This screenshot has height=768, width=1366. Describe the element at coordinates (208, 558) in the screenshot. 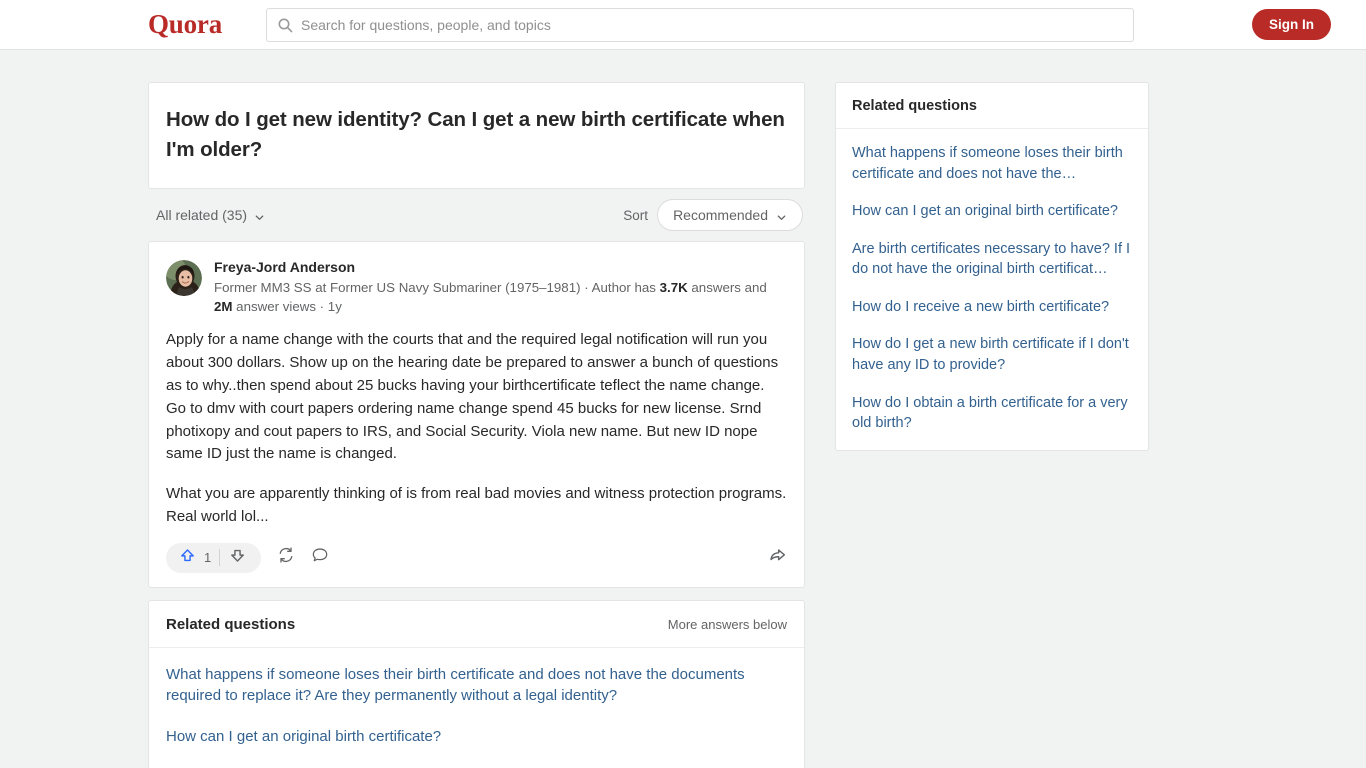

I see `upvote-count: 1` at that location.